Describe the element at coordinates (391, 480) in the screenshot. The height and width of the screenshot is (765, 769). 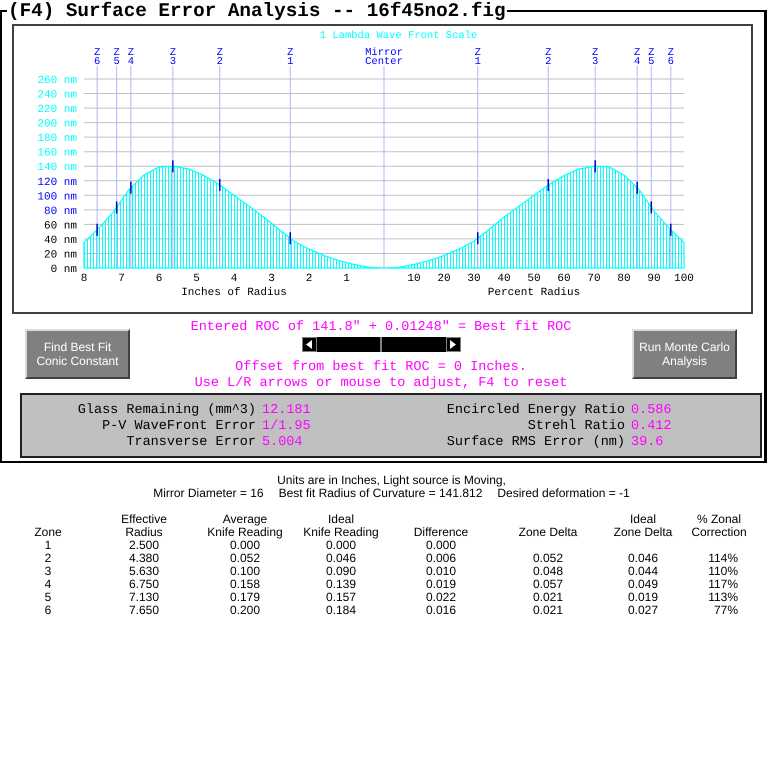
I see `summary-text: Units are in Inches, Light source is Moving,` at that location.